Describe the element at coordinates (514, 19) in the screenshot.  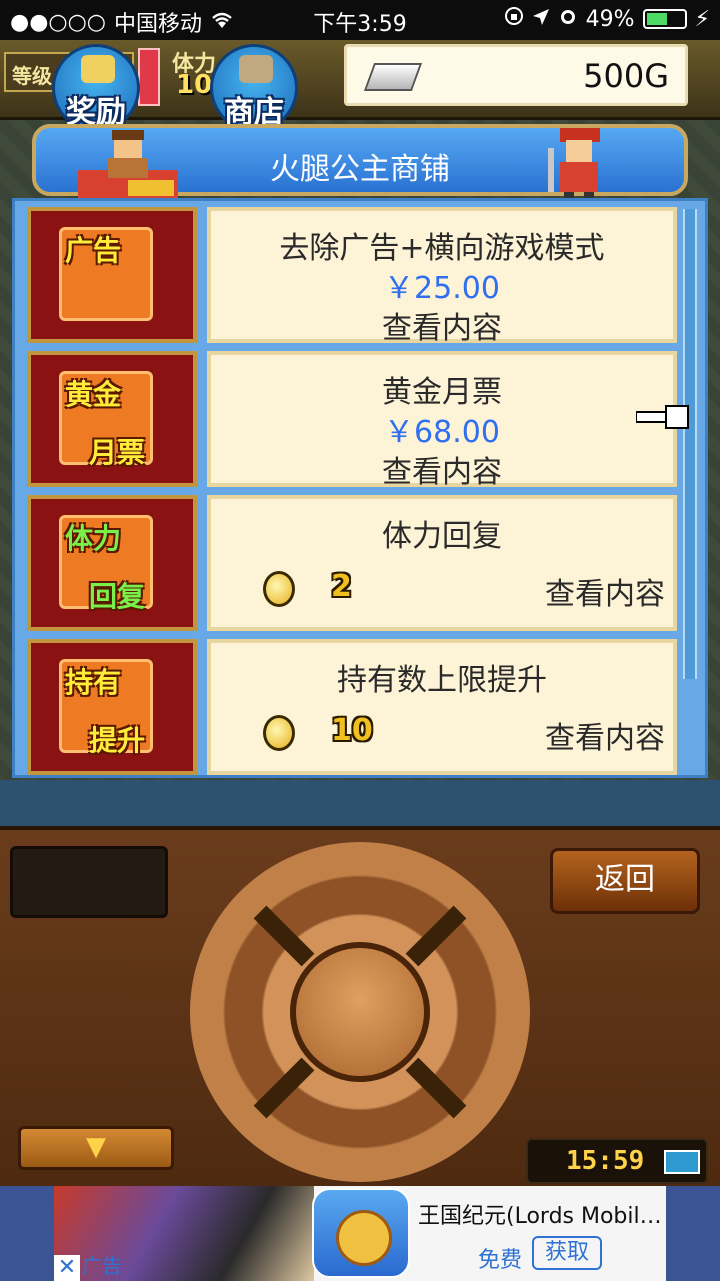
I see `lock-rotation-icon` at that location.